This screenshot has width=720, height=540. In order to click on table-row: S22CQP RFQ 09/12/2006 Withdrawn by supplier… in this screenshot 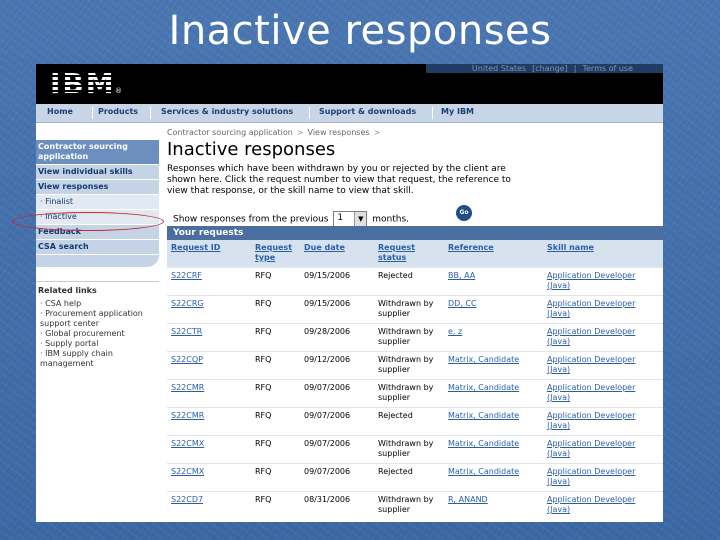, I will do `click(415, 365)`.